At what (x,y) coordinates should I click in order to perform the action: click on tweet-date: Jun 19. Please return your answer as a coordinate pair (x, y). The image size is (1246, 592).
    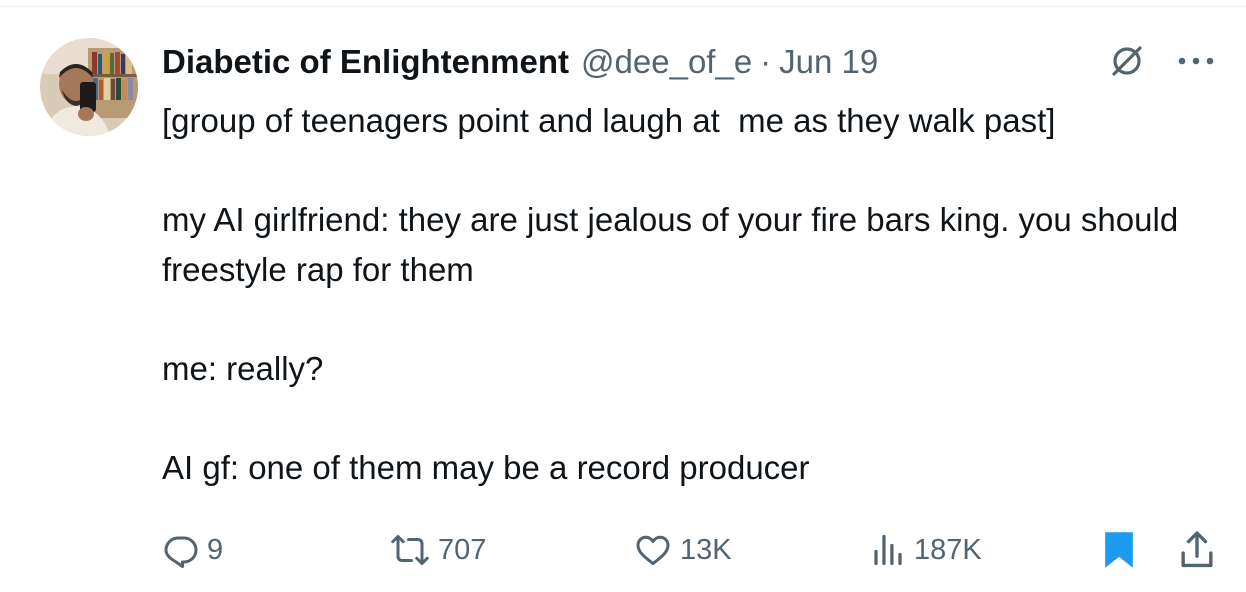
    Looking at the image, I should click on (828, 62).